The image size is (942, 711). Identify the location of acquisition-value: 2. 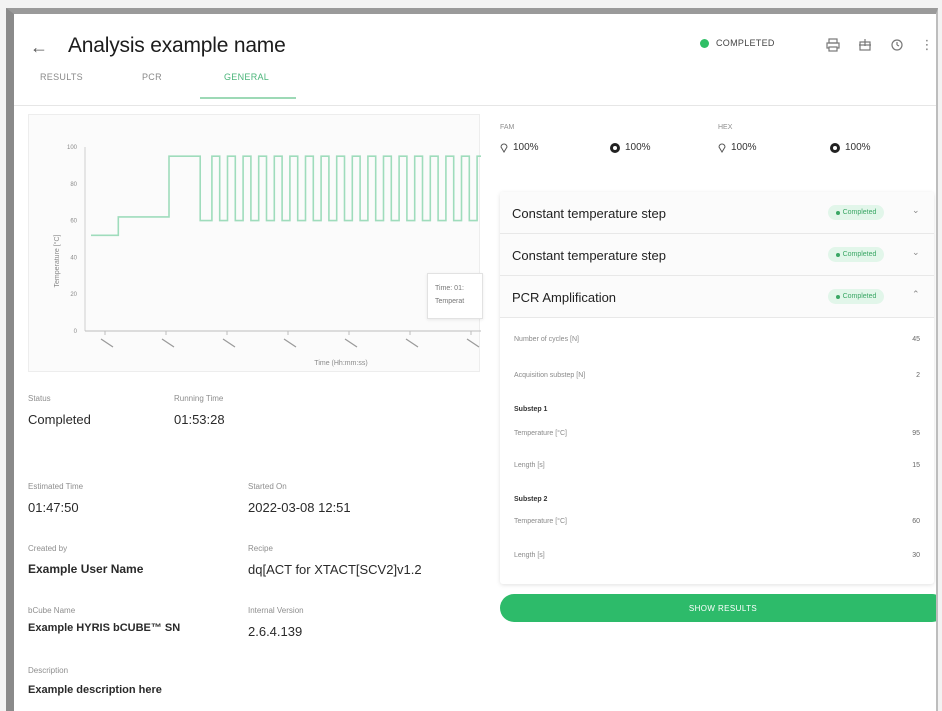
(918, 375).